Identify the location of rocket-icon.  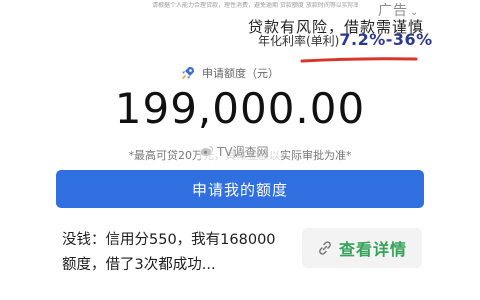
(188, 73).